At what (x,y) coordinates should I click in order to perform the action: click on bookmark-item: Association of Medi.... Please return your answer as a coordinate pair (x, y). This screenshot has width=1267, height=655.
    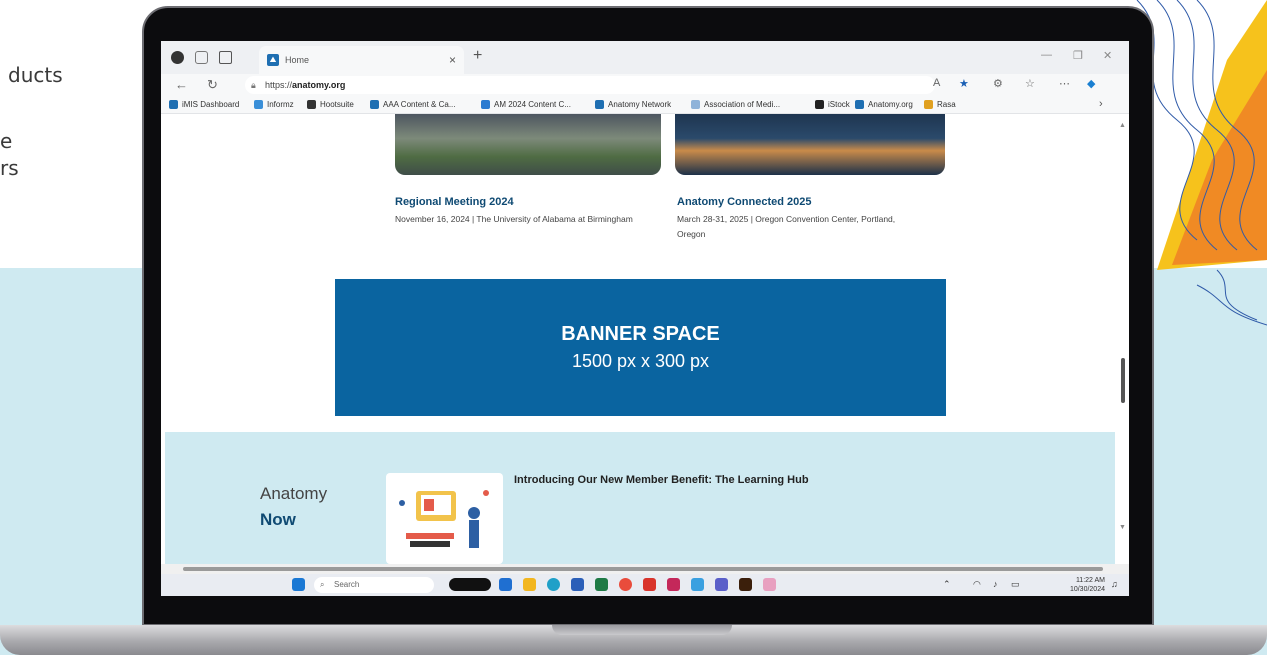
    Looking at the image, I should click on (735, 104).